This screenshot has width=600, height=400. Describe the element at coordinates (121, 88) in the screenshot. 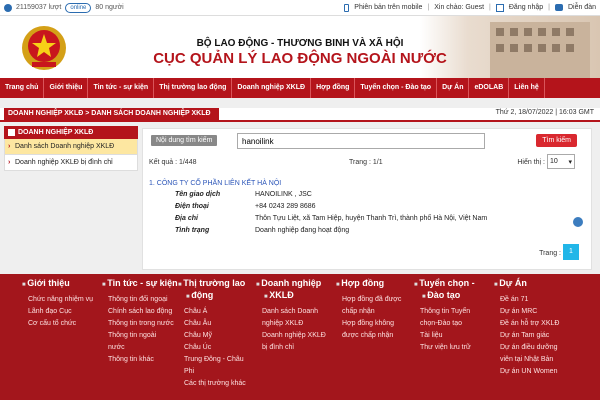

I see `nav-news: Tin tức - sự kiện` at that location.